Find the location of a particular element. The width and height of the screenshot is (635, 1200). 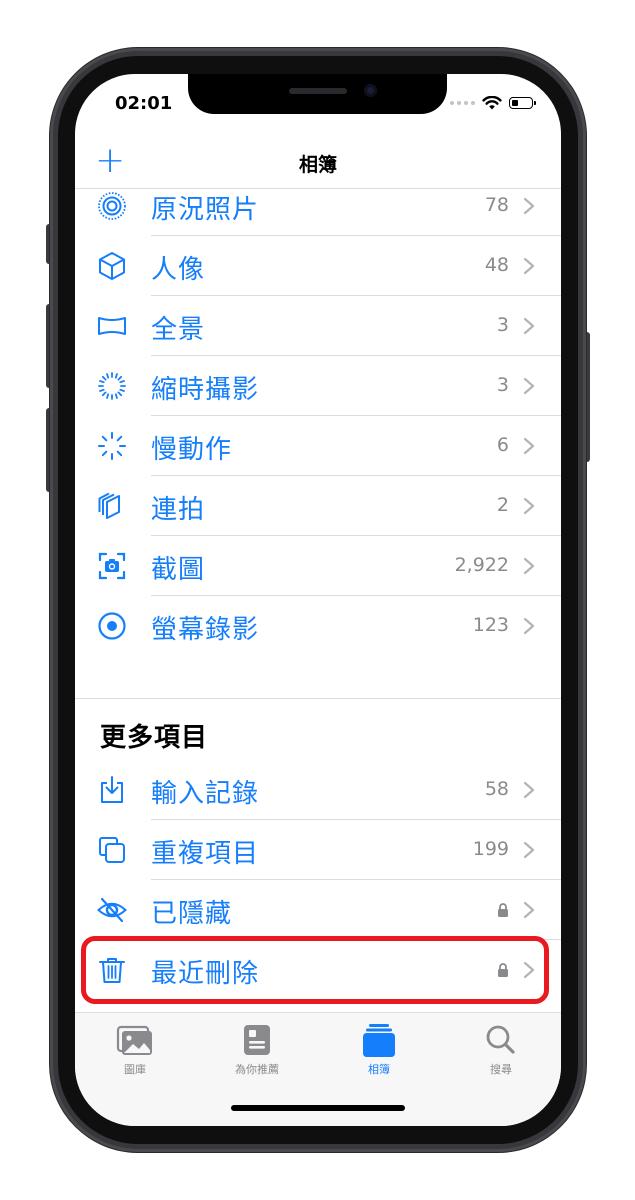

lock-icon is located at coordinates (503, 910).